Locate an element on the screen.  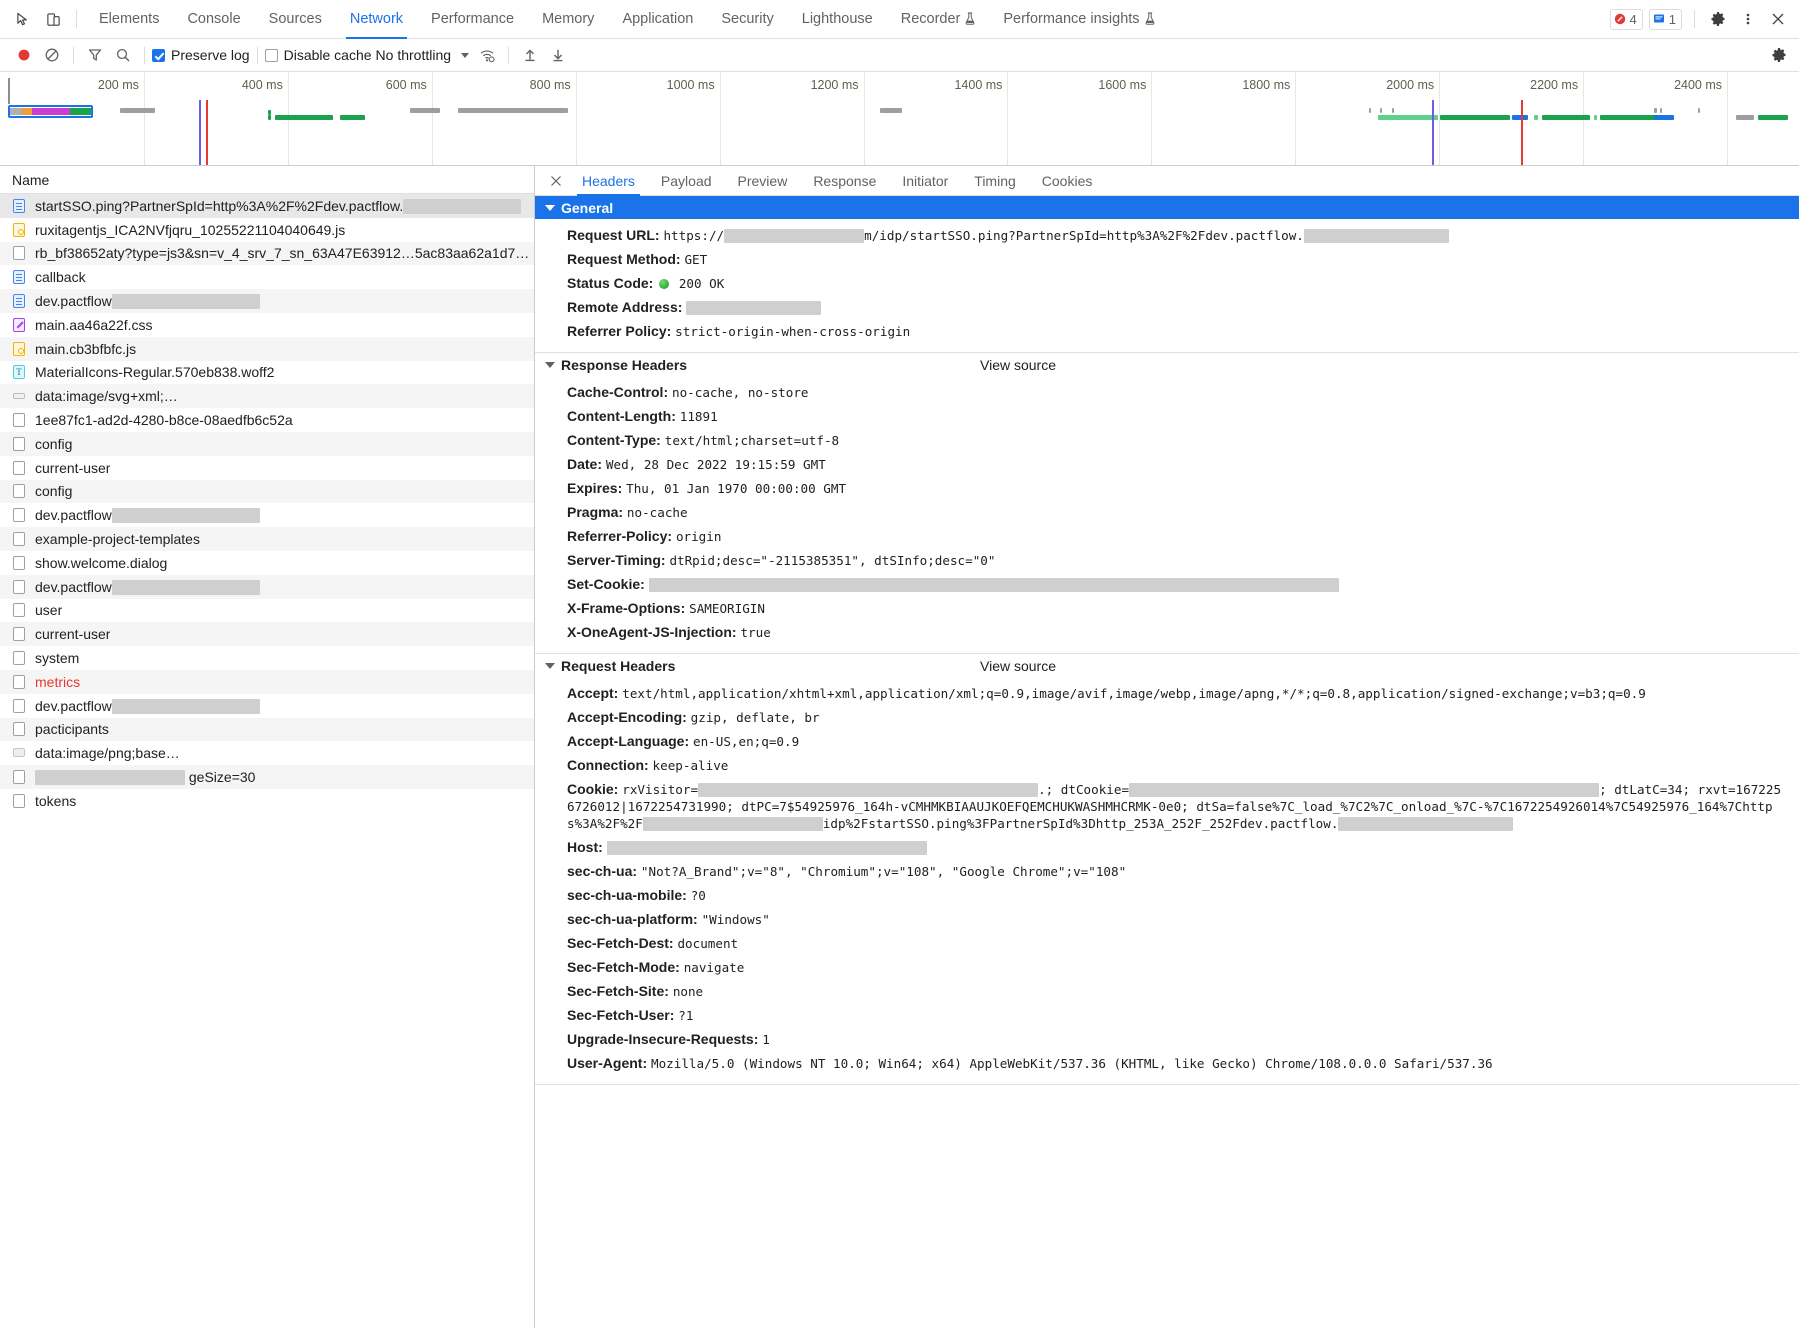
record-button is located at coordinates (24, 55).